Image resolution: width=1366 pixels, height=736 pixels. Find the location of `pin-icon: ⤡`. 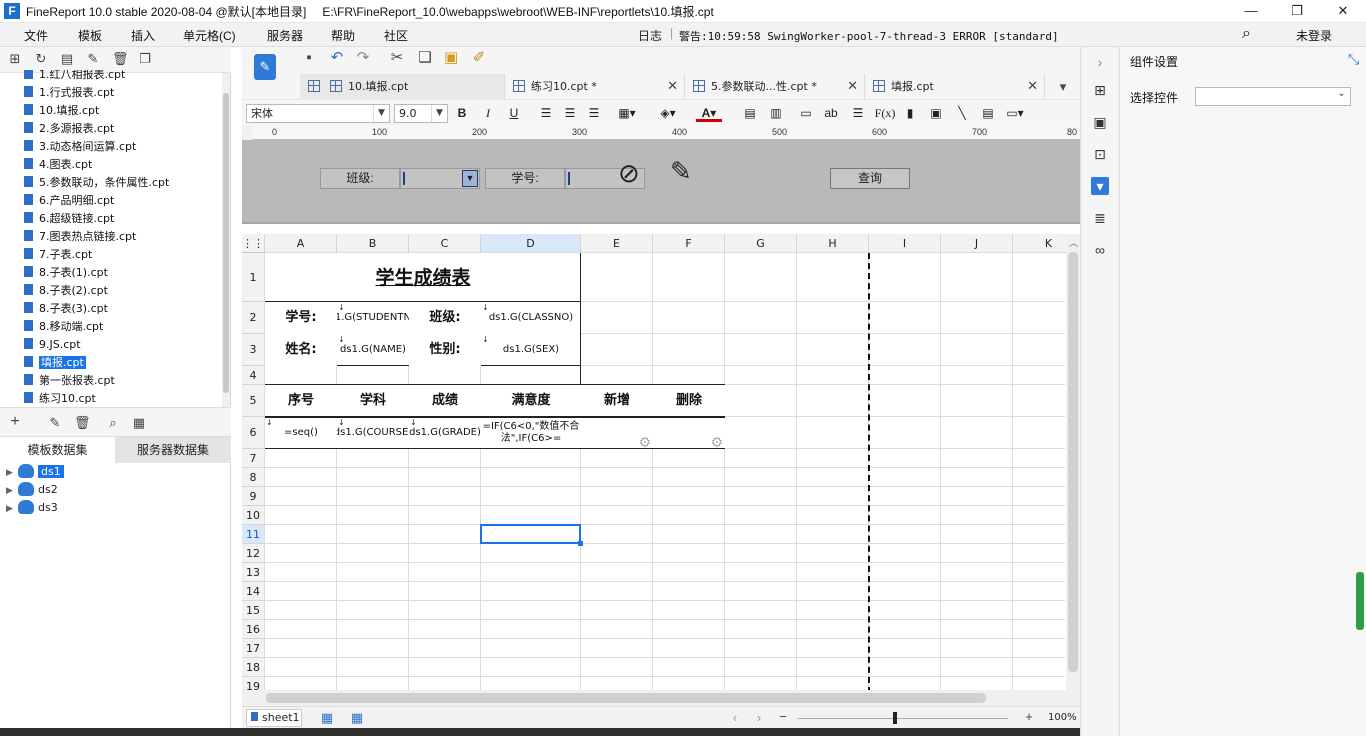

pin-icon: ⤡ is located at coordinates (1353, 59).